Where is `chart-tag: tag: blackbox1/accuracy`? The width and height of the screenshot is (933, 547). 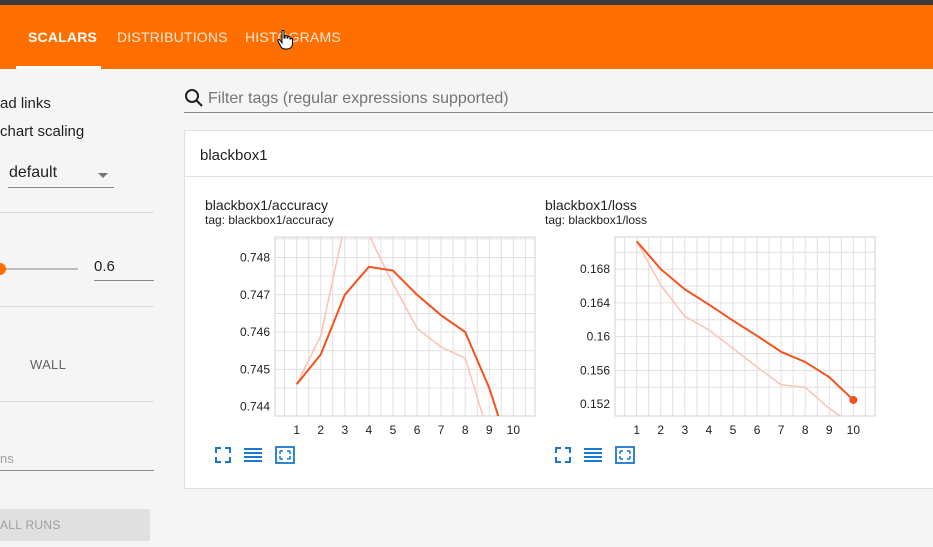 chart-tag: tag: blackbox1/accuracy is located at coordinates (269, 220).